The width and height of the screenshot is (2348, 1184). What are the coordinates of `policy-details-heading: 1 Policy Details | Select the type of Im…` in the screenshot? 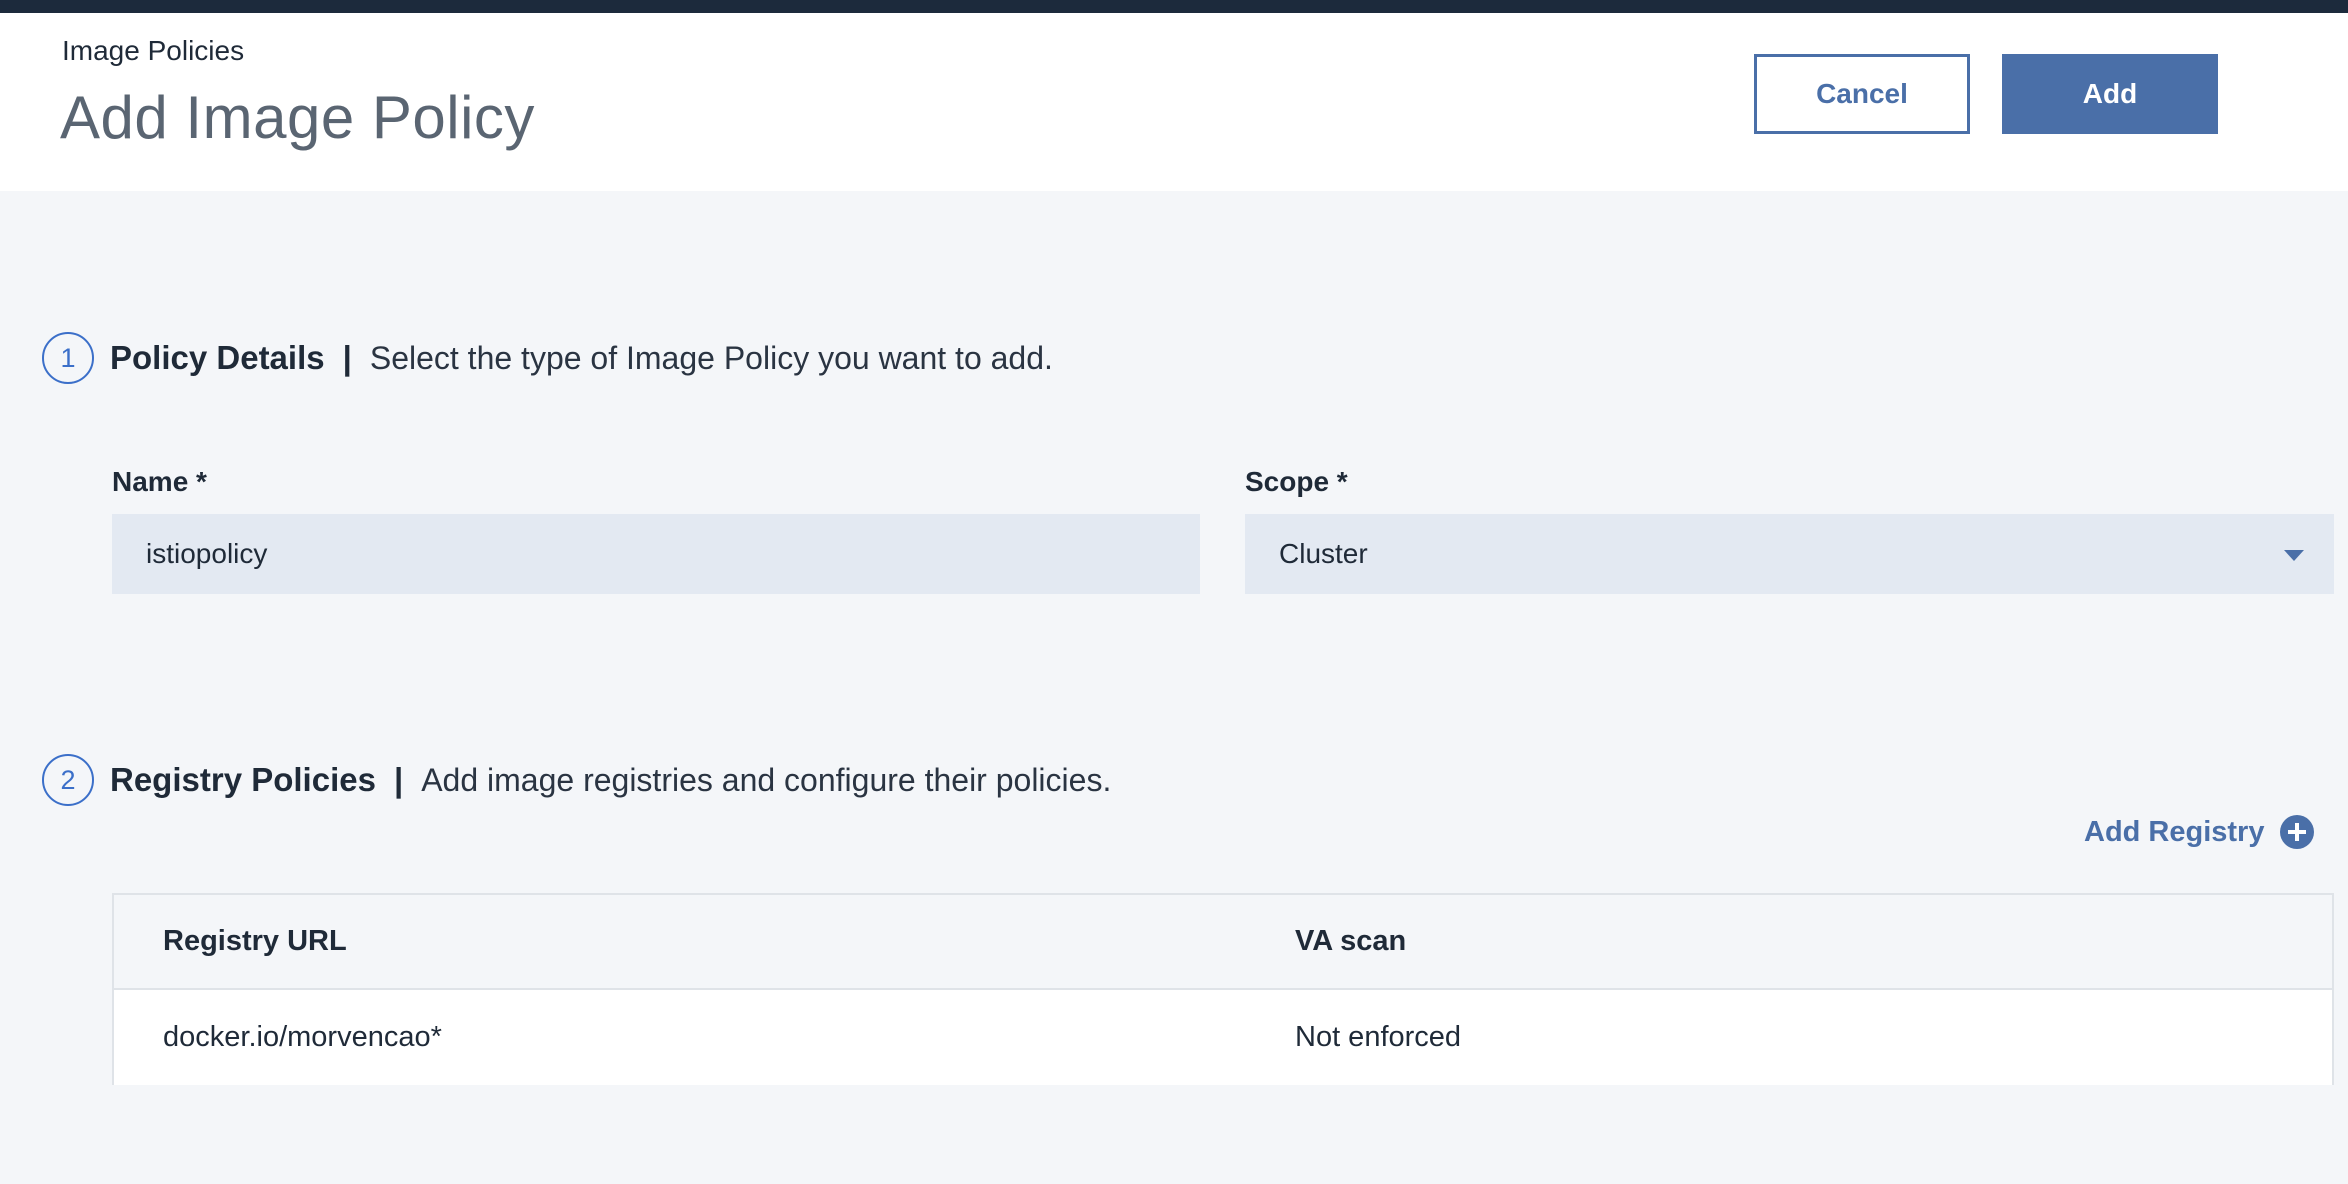 It's located at (547, 358).